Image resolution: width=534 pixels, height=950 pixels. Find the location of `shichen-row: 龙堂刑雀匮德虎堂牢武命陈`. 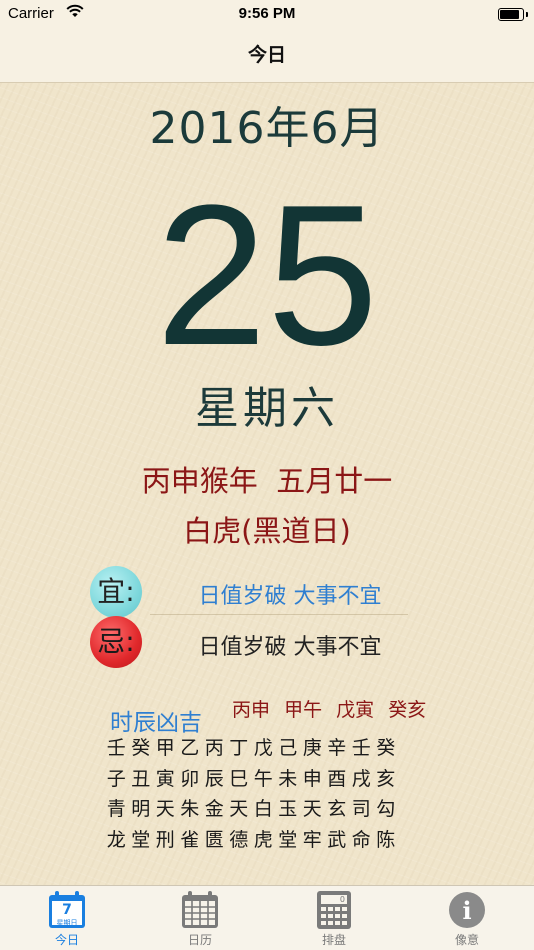

shichen-row: 龙堂刑雀匮德虎堂牢武命陈 is located at coordinates (251, 840).